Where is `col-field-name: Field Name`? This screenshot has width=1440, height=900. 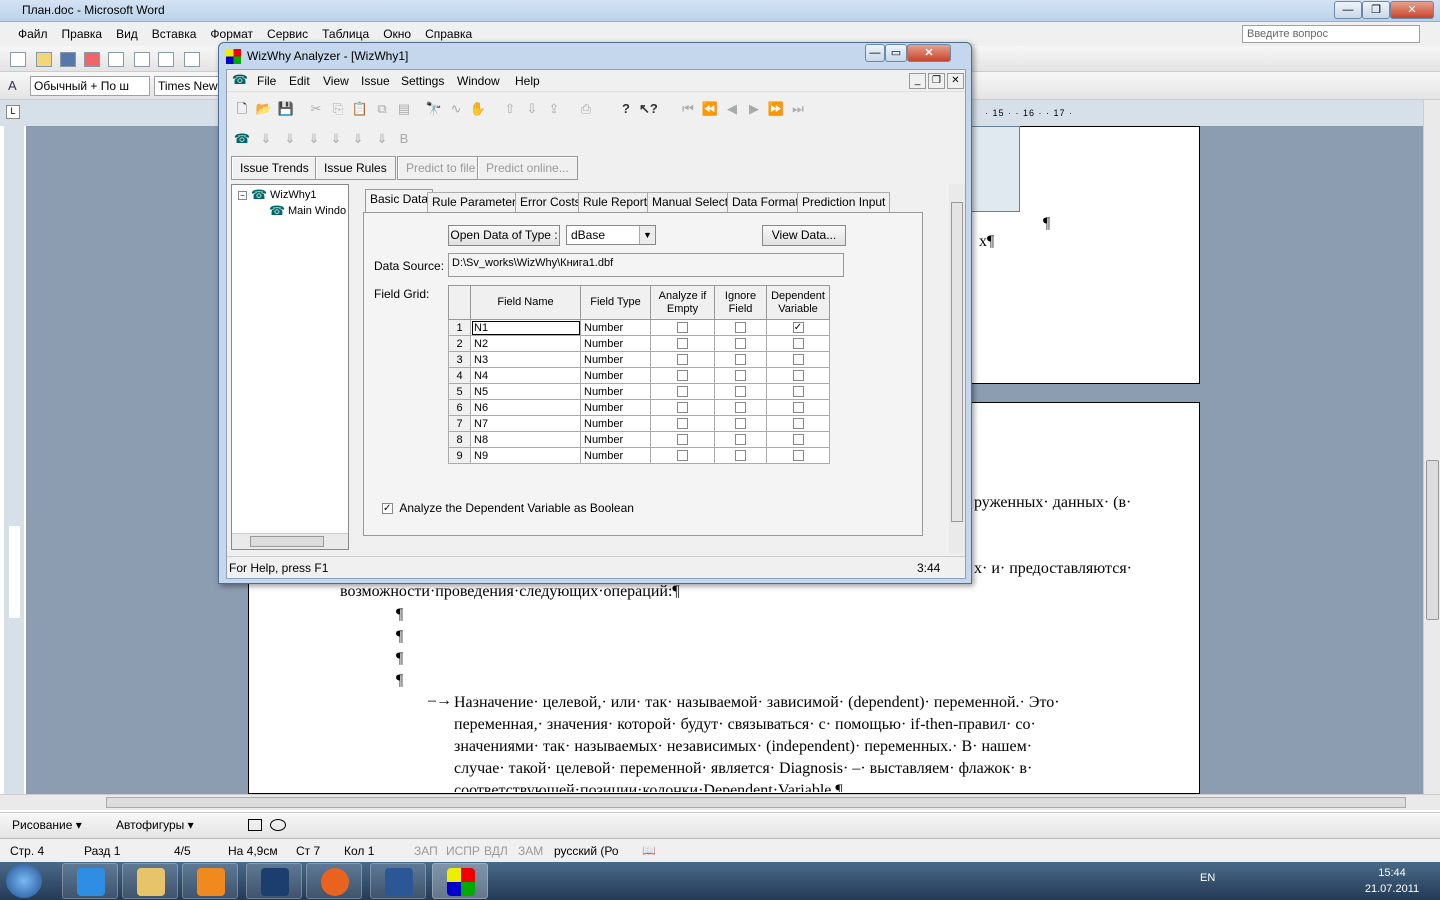 col-field-name: Field Name is located at coordinates (525, 302).